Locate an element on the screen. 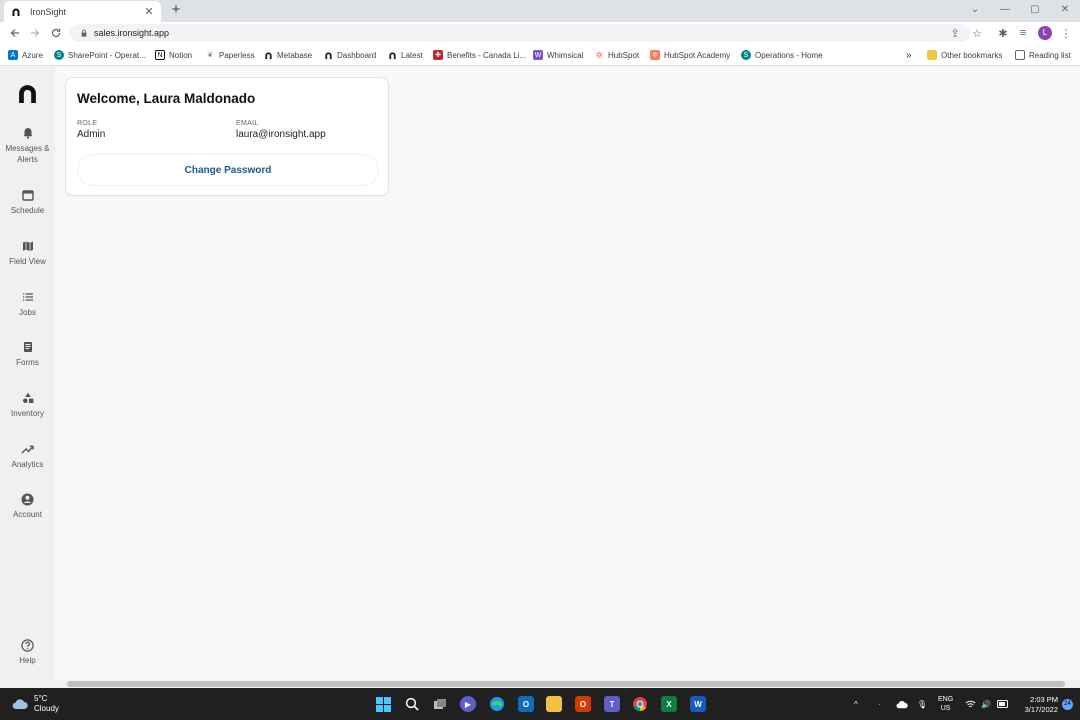  media-queue-icon: ≡ is located at coordinates (1023, 33).